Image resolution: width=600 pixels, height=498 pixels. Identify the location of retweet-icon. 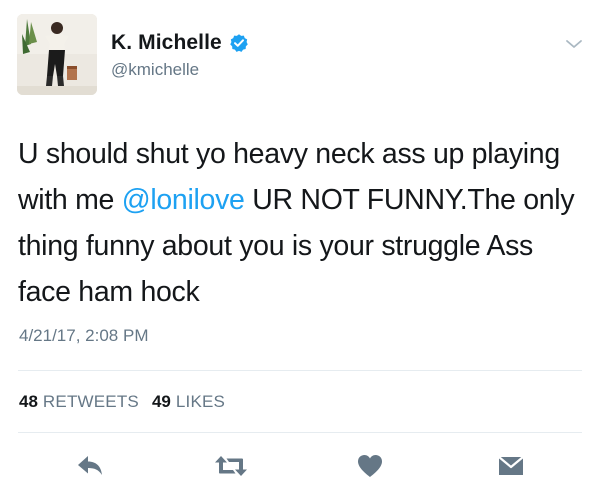
(231, 466).